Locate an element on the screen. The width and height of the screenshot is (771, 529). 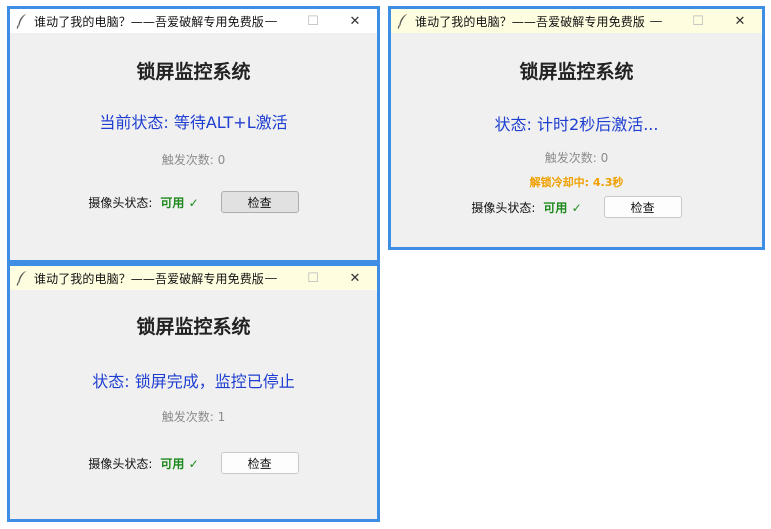
trigger-count: 触发次数: 1 is located at coordinates (193, 417).